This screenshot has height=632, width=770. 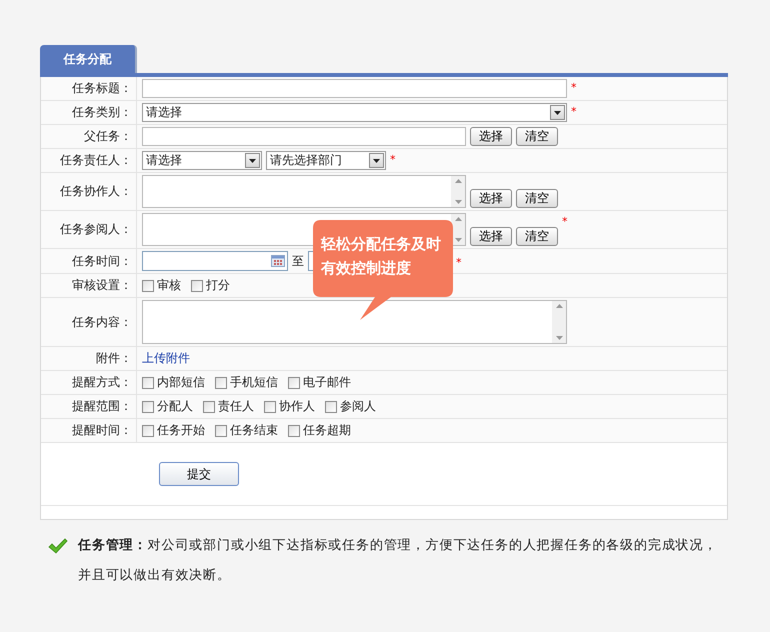 What do you see at coordinates (102, 322) in the screenshot?
I see `field-label: 任务内容：` at bounding box center [102, 322].